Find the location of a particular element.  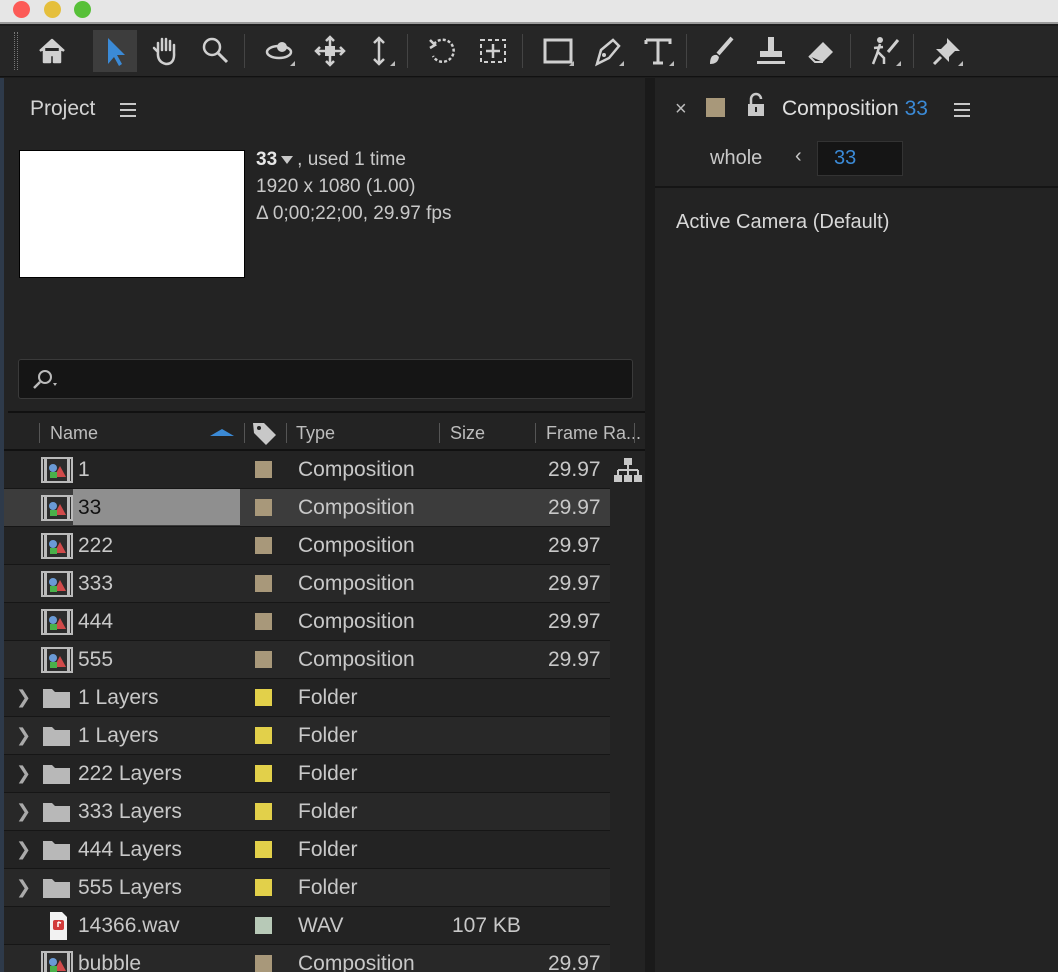

composition-icon is located at coordinates (57, 511).